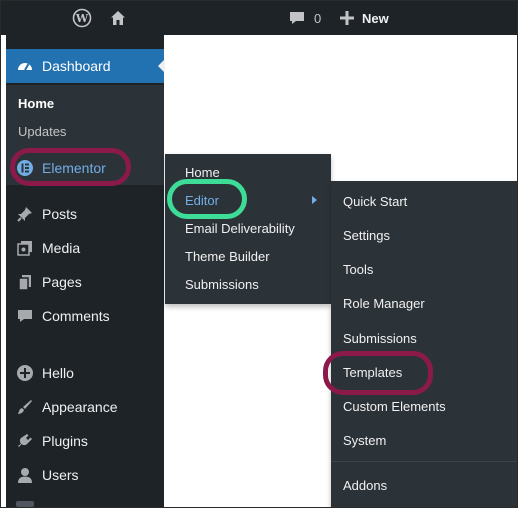  Describe the element at coordinates (25, 475) in the screenshot. I see `user-icon` at that location.